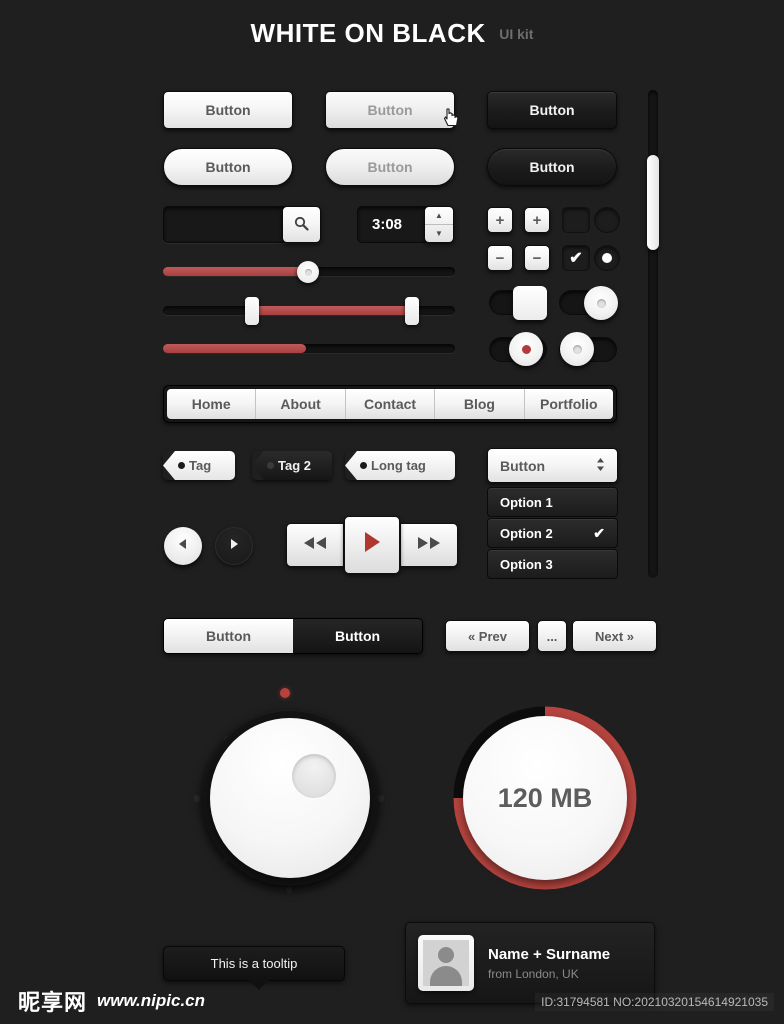  I want to click on dropdown-toggle: Button, so click(552, 465).